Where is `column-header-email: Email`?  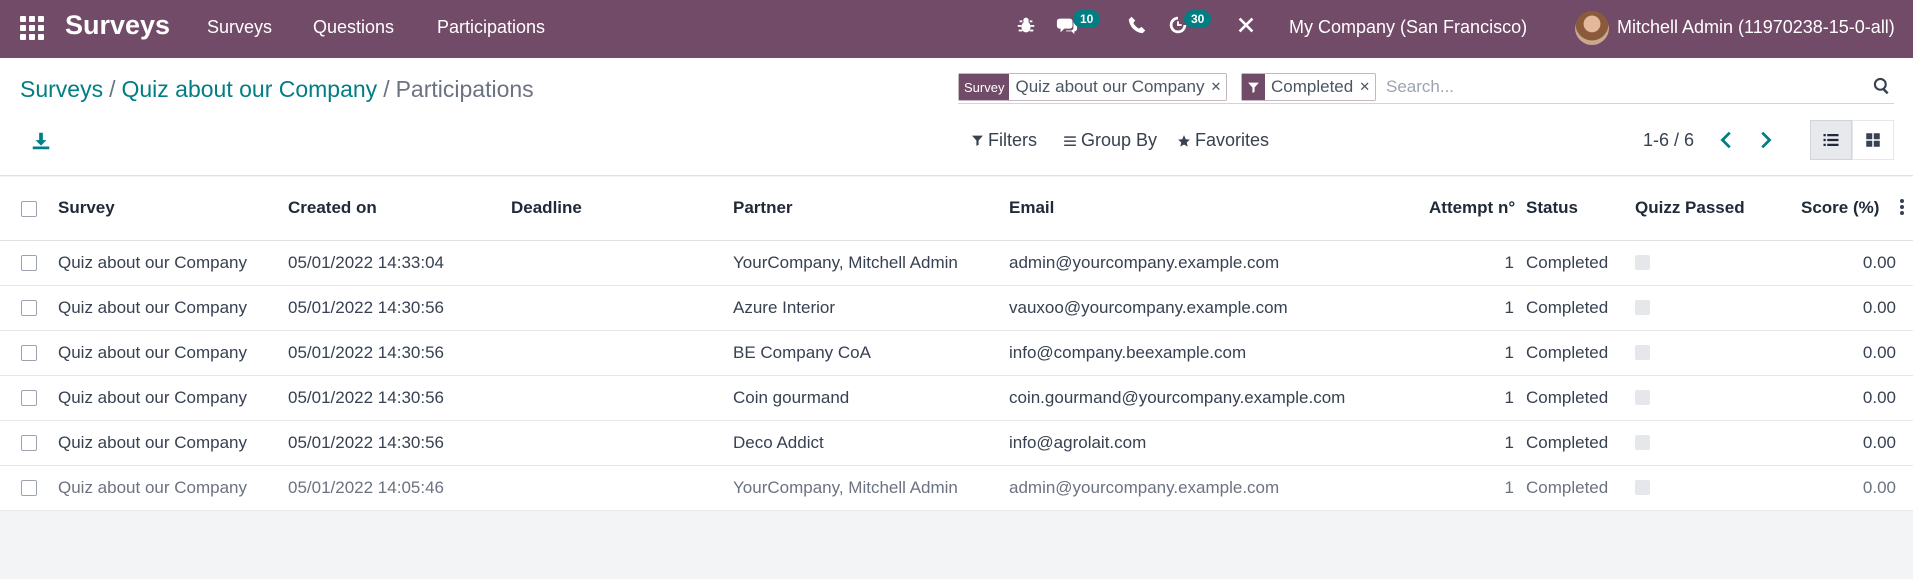 column-header-email: Email is located at coordinates (1031, 208).